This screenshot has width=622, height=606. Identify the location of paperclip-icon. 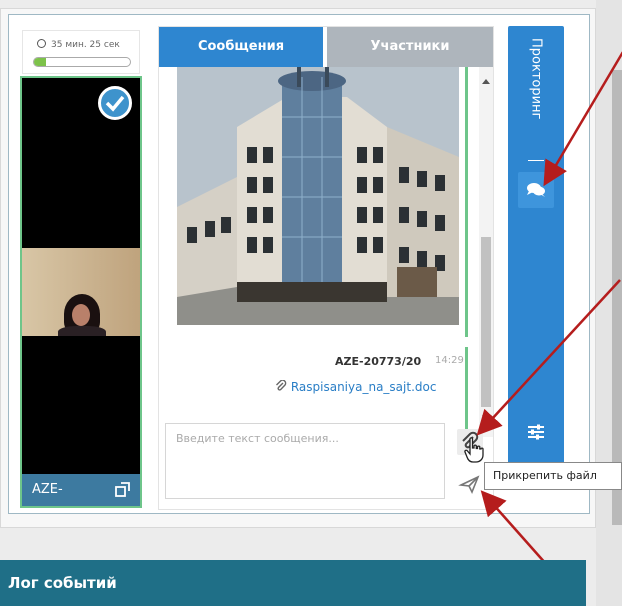
(281, 385).